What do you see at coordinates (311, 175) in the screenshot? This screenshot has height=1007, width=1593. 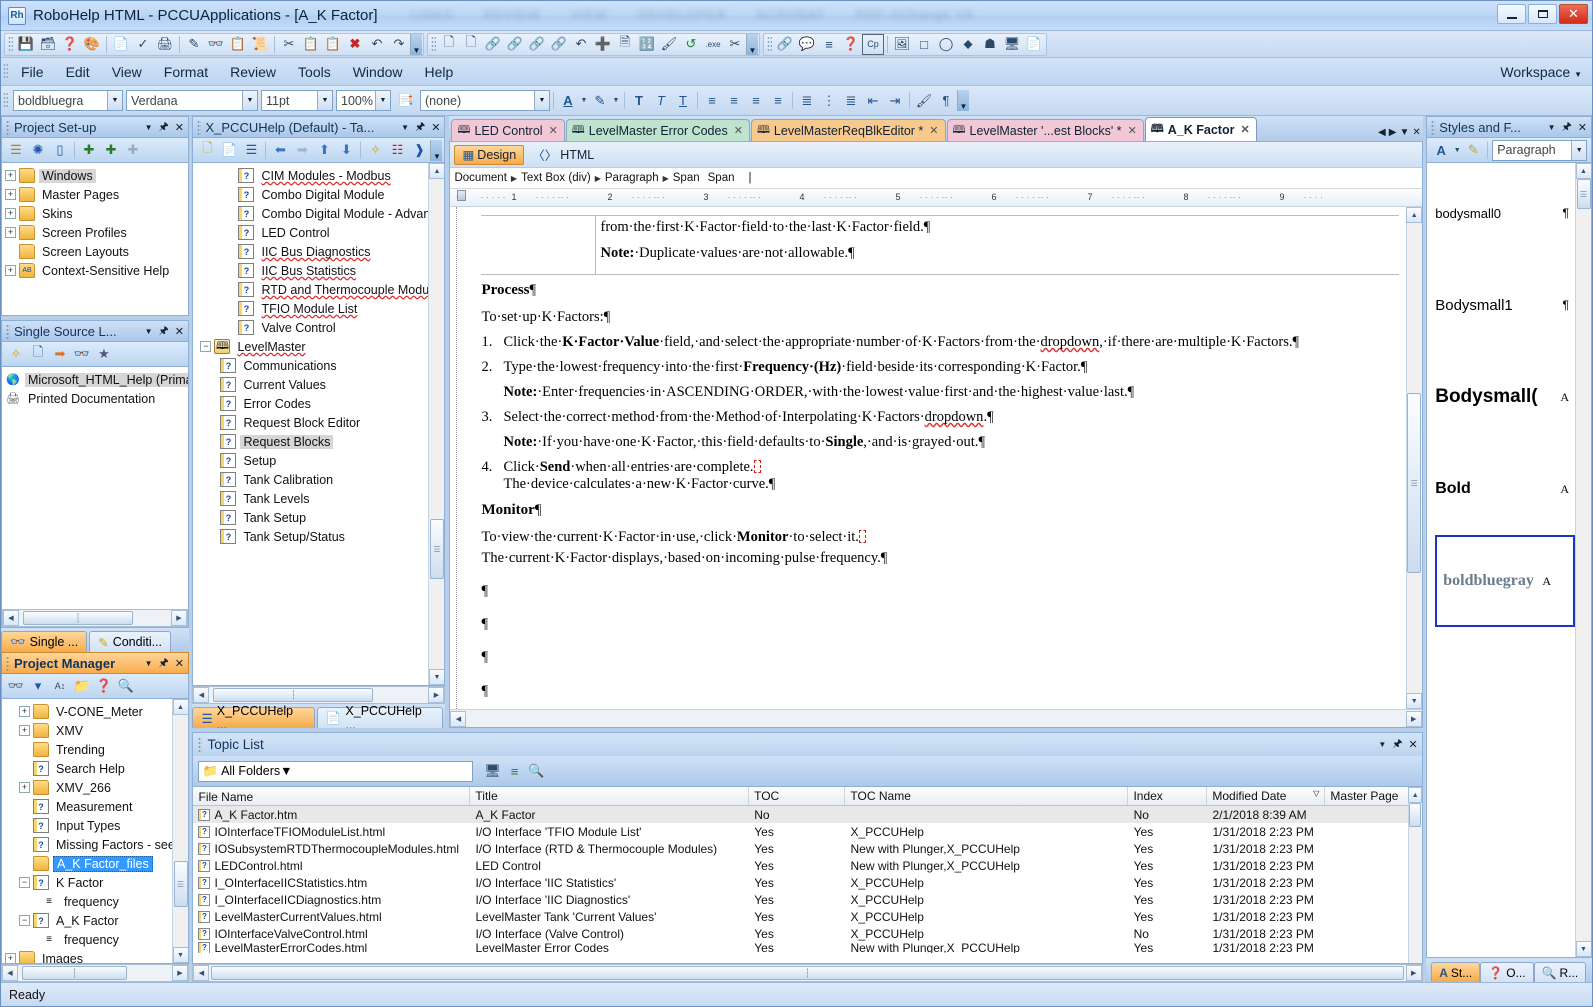 I see `tree-item: ? CIM Modules - Modbus` at bounding box center [311, 175].